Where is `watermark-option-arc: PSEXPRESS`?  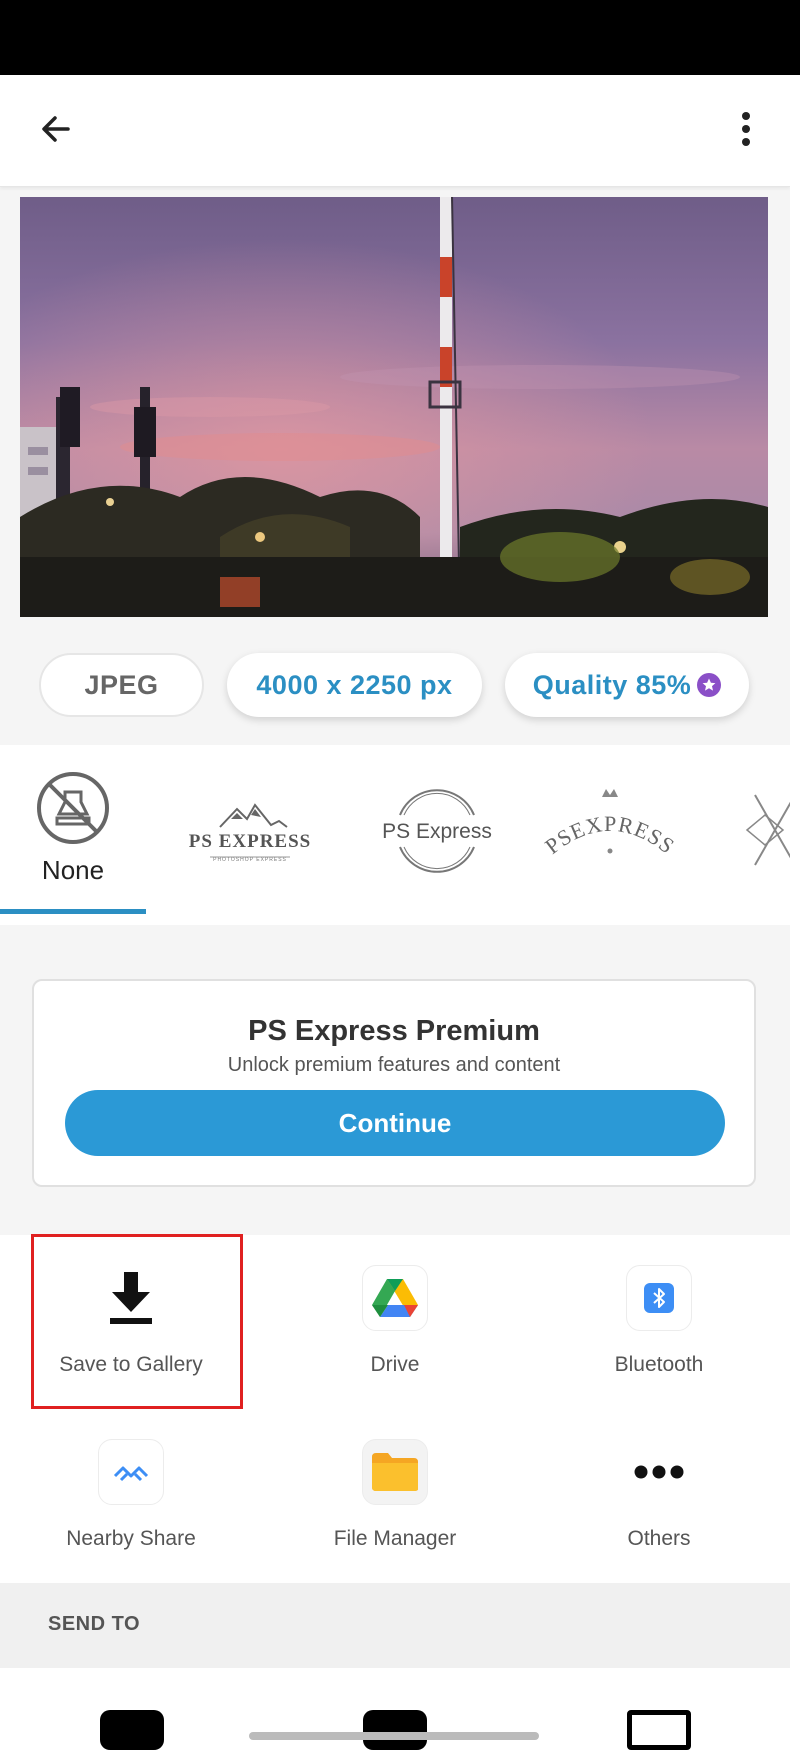 watermark-option-arc: PSEXPRESS is located at coordinates (610, 830).